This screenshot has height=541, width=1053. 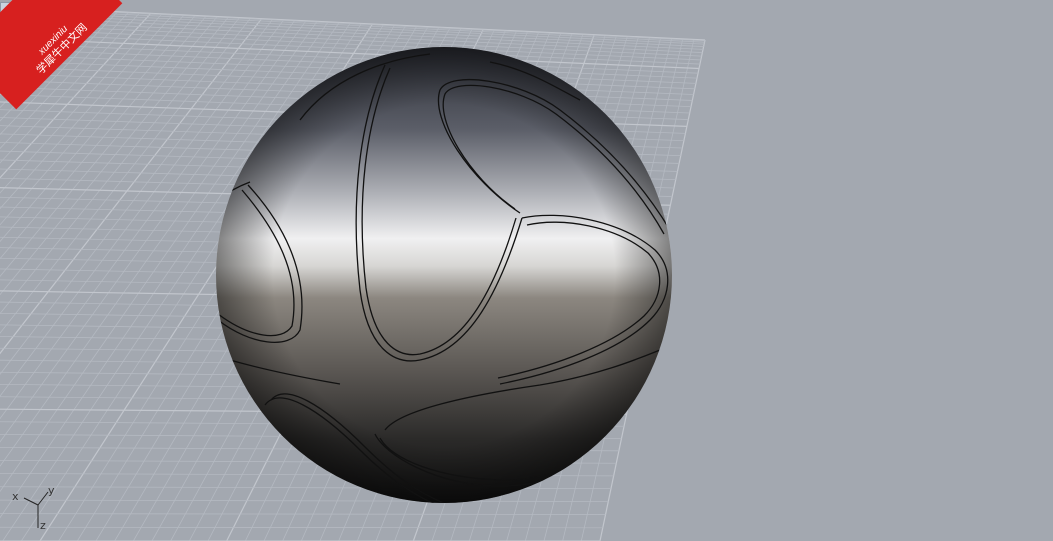 What do you see at coordinates (43, 525) in the screenshot?
I see `axis-z-label: z` at bounding box center [43, 525].